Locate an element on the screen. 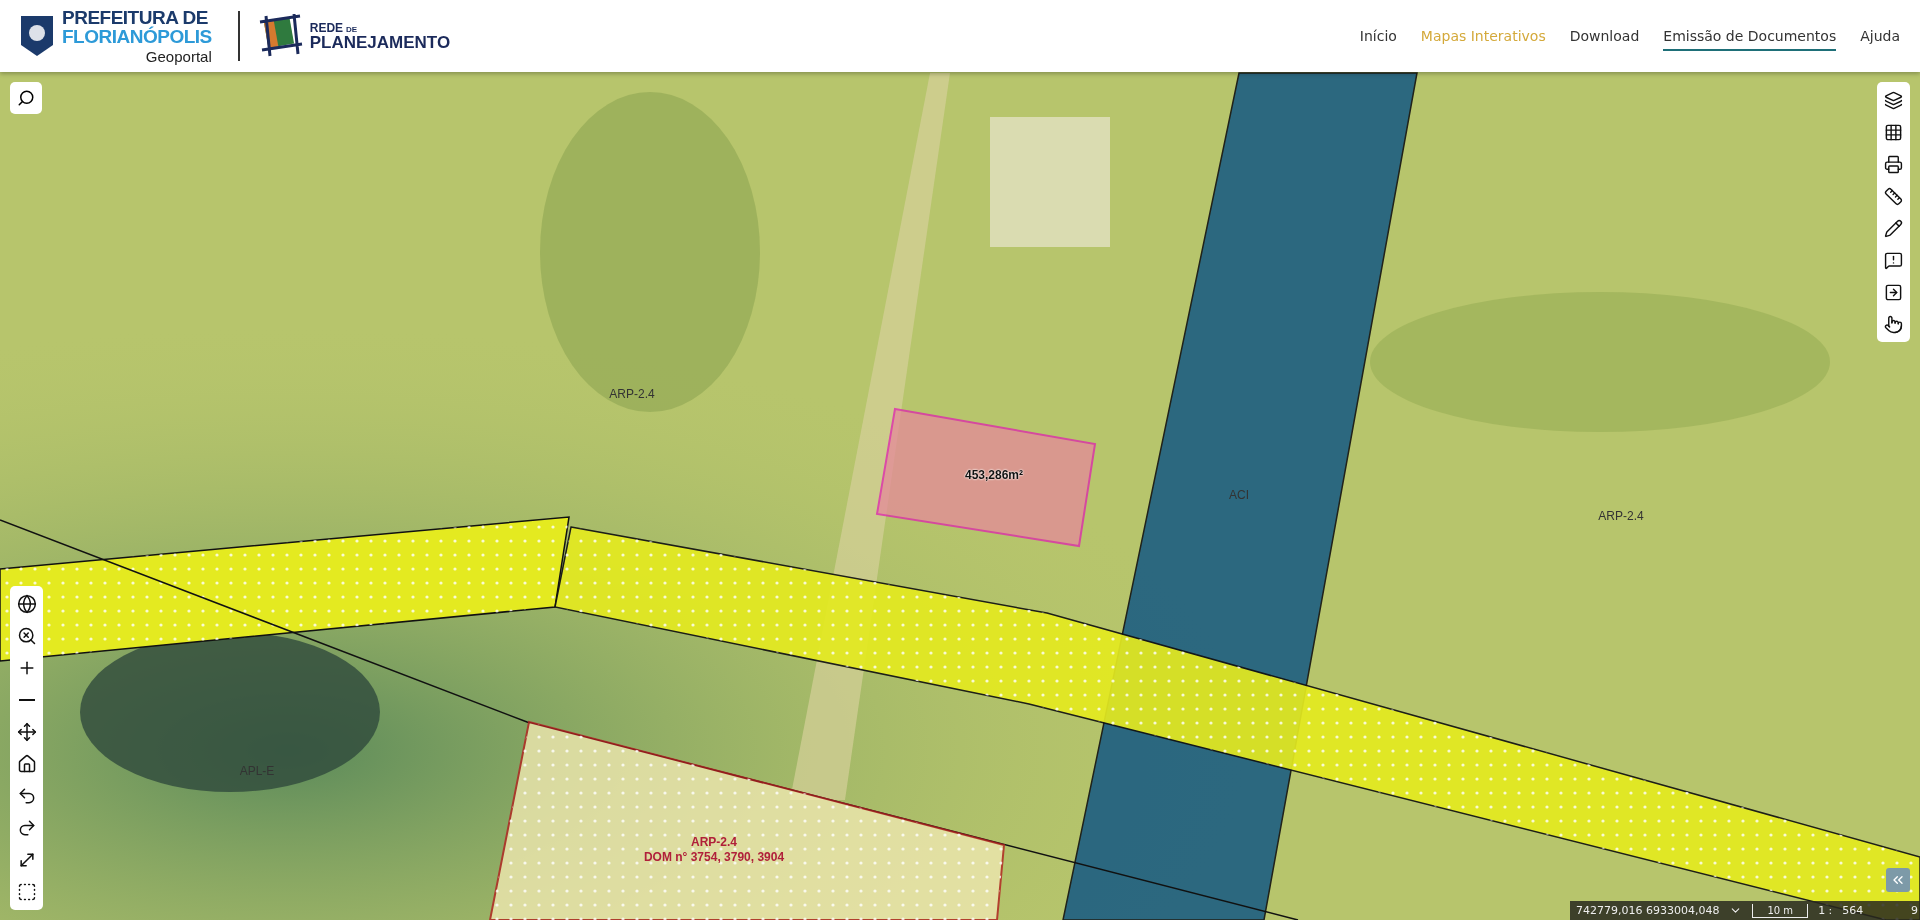 The width and height of the screenshot is (1920, 920). pencil-icon is located at coordinates (1893, 228).